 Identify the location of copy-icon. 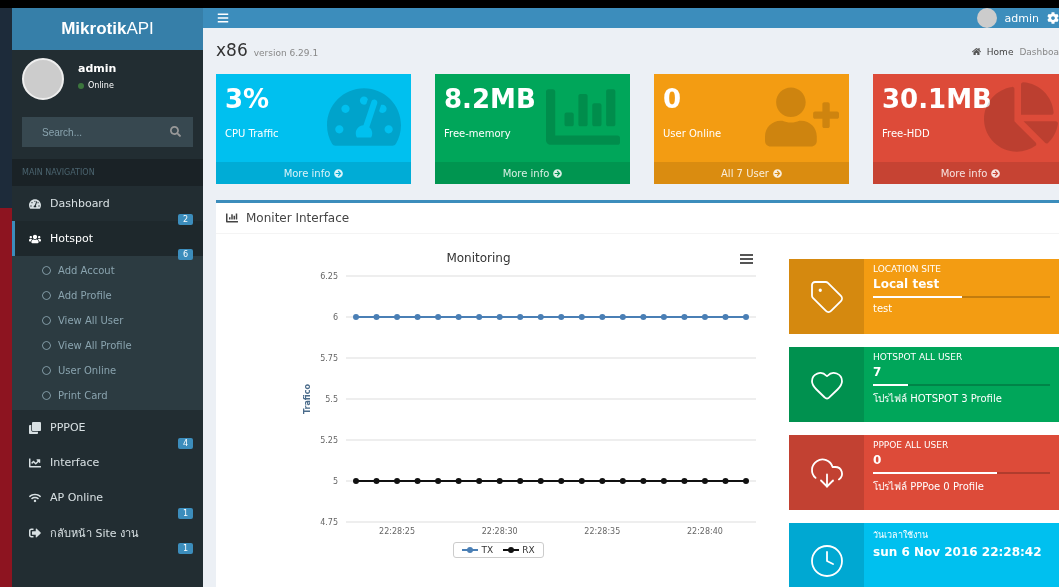
(35, 427).